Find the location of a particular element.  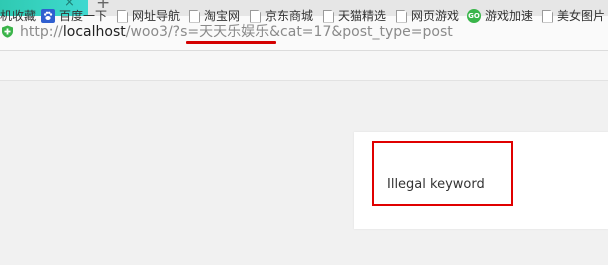

bookmark-item: 百度一下 is located at coordinates (74, 16).